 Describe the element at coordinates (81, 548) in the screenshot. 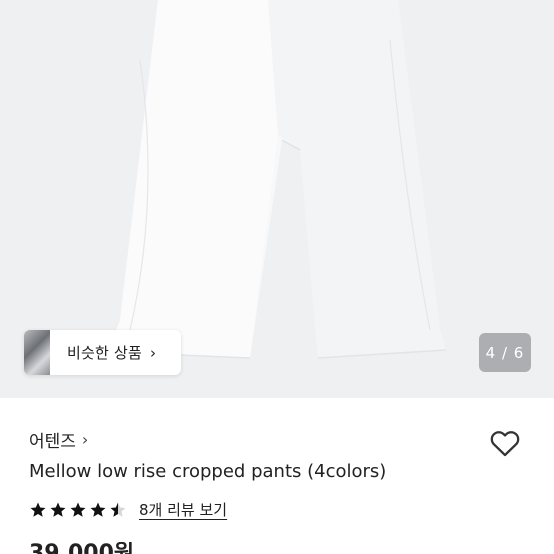

I see `price: 39,000원` at that location.